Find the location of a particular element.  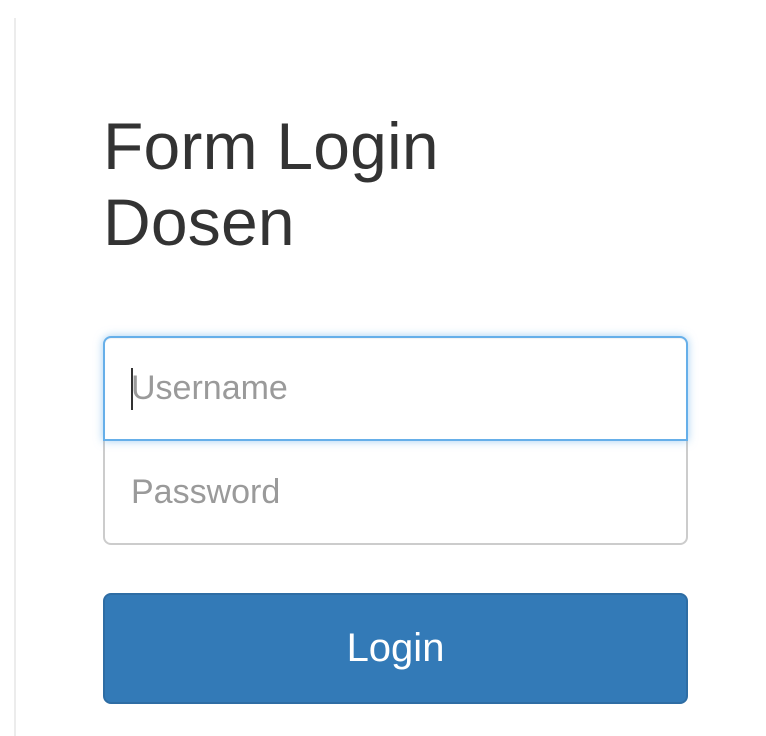

left-divider is located at coordinates (15, 377).